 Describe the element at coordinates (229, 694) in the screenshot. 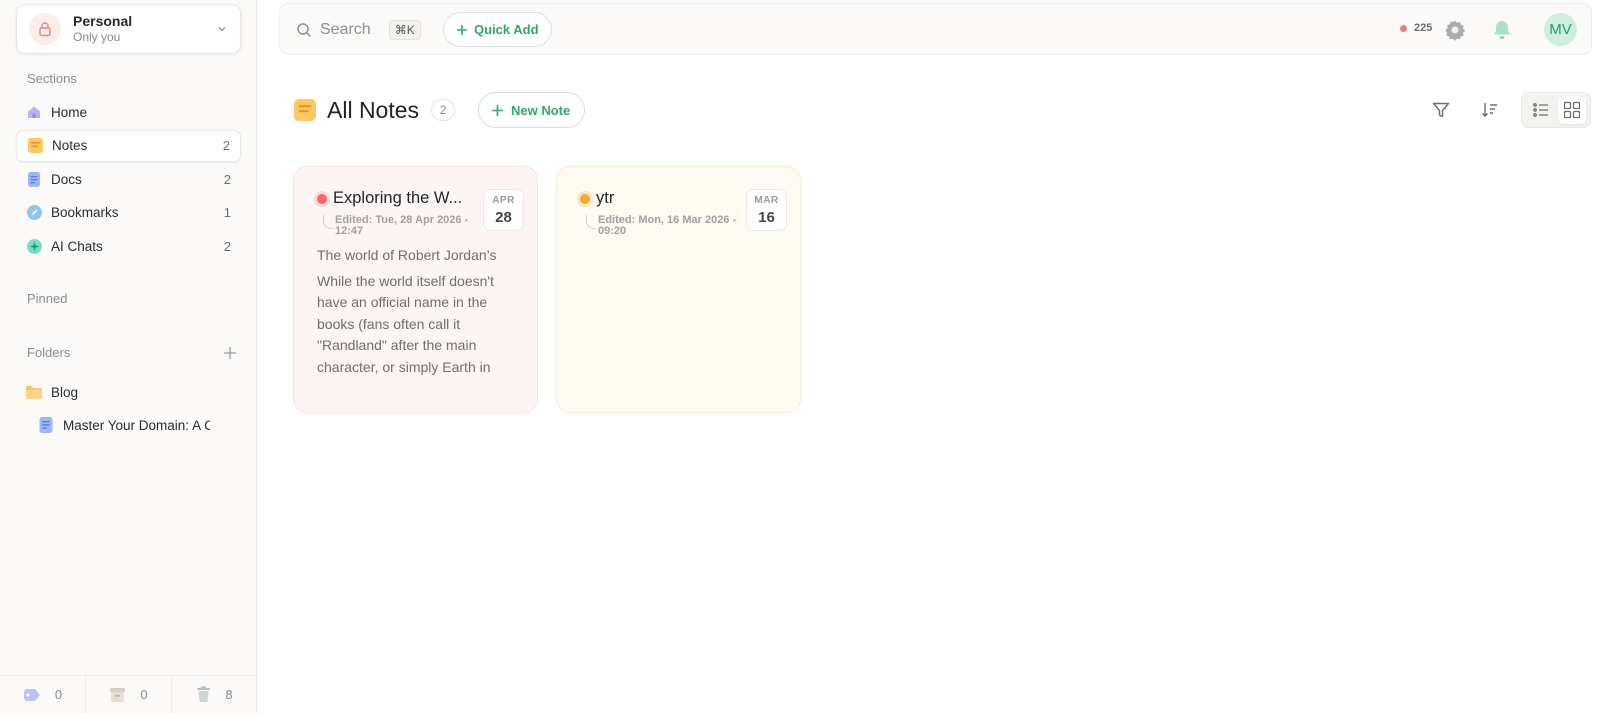

I see `trash-count: 8` at that location.